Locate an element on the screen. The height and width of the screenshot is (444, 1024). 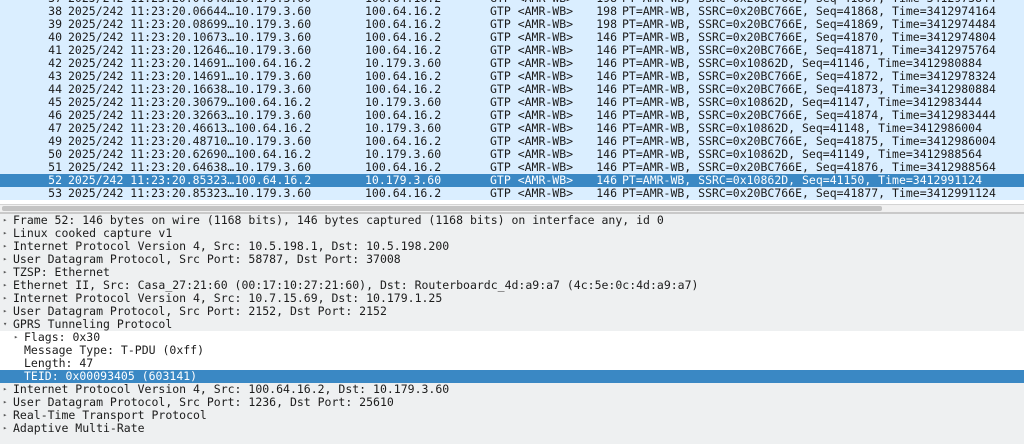
detail-row: Message Type: T-PDU (0xff) is located at coordinates (512, 350).